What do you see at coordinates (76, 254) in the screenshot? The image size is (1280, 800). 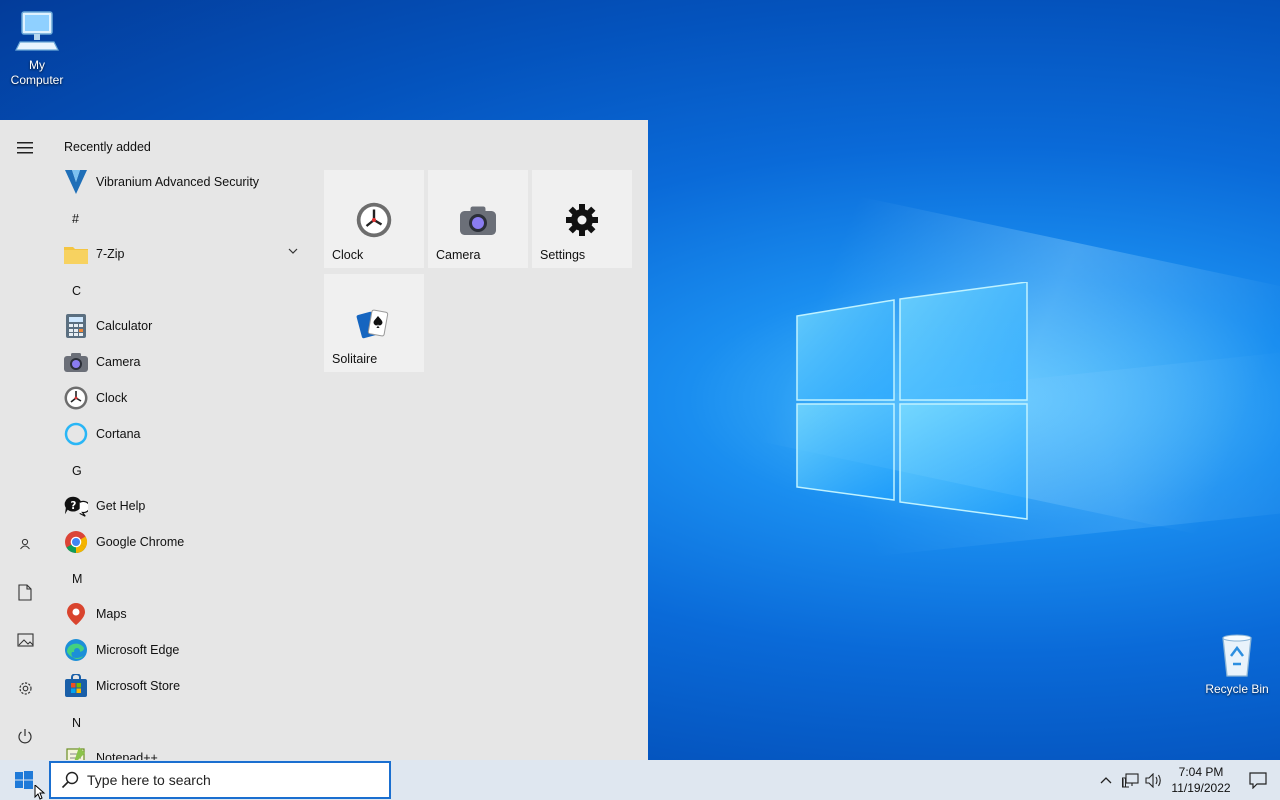 I see `folder-icon` at bounding box center [76, 254].